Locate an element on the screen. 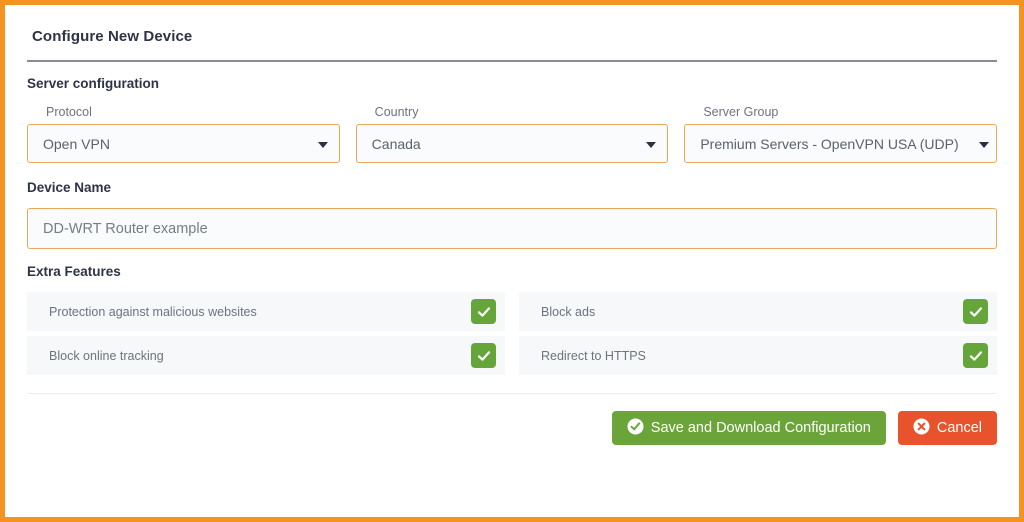  cancel-button: Cancel is located at coordinates (947, 428).